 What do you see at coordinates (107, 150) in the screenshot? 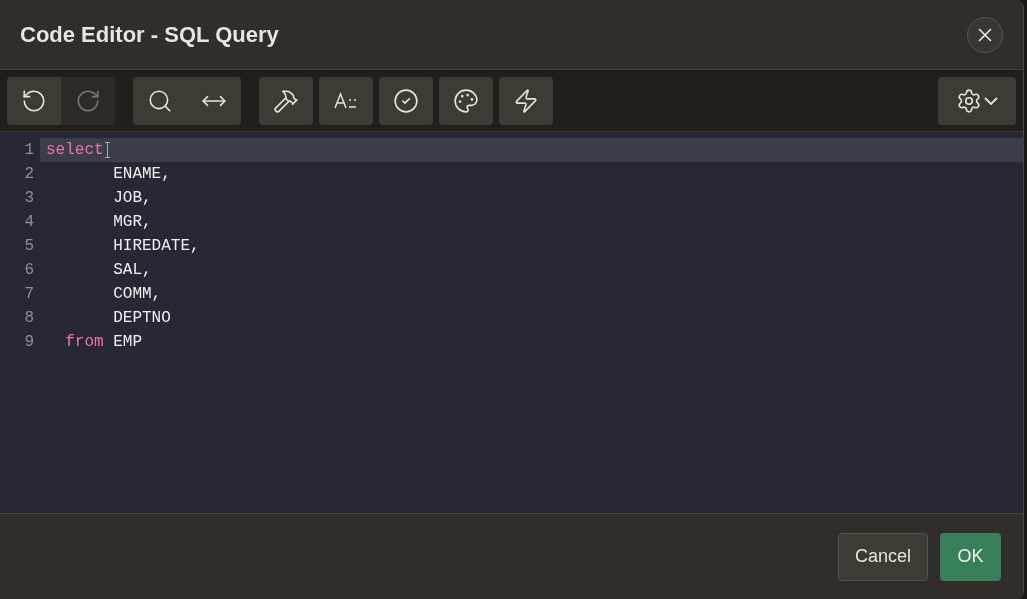
I see `text-cursor-icon` at bounding box center [107, 150].